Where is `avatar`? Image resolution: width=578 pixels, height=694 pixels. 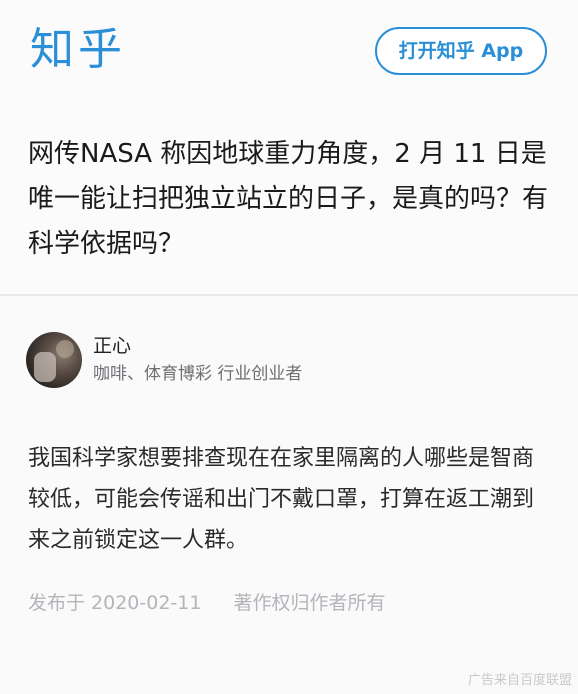 avatar is located at coordinates (54, 360).